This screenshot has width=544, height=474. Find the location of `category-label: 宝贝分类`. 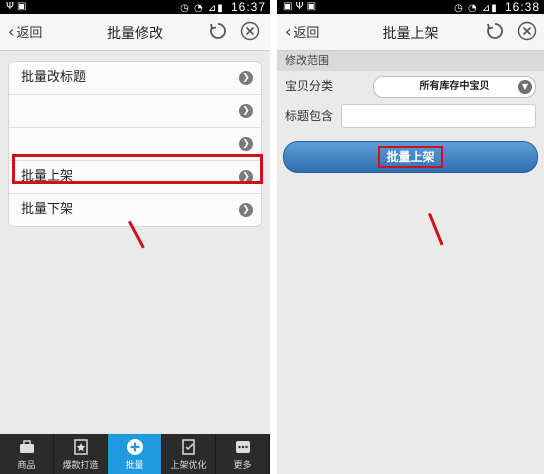

category-label: 宝贝分类 is located at coordinates (309, 86).